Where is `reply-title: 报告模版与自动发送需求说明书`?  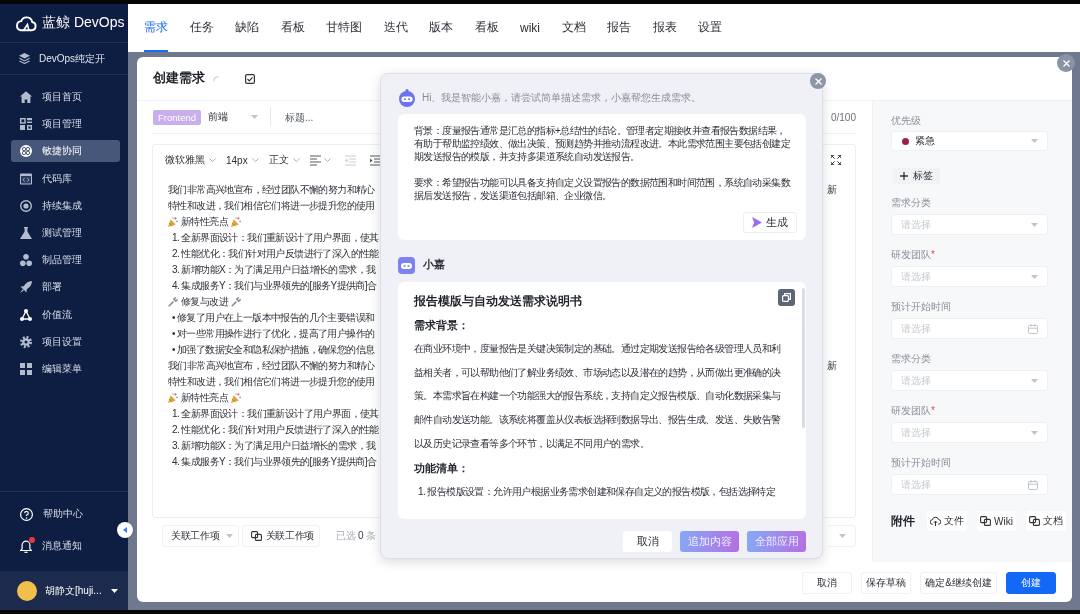
reply-title: 报告模版与自动发送需求说明书 is located at coordinates (498, 301).